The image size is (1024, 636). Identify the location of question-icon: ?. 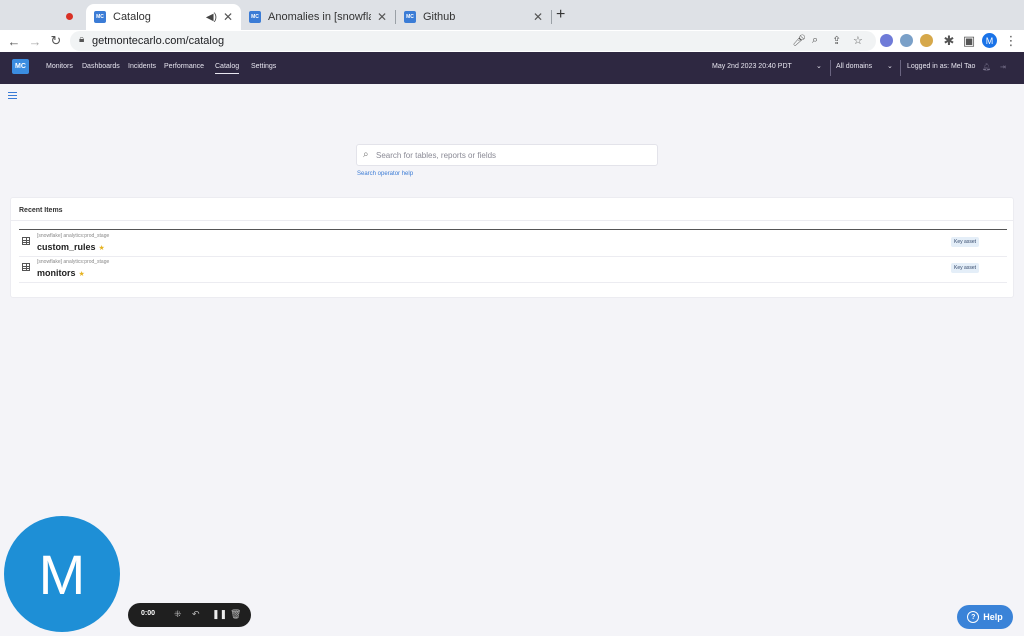
(973, 617).